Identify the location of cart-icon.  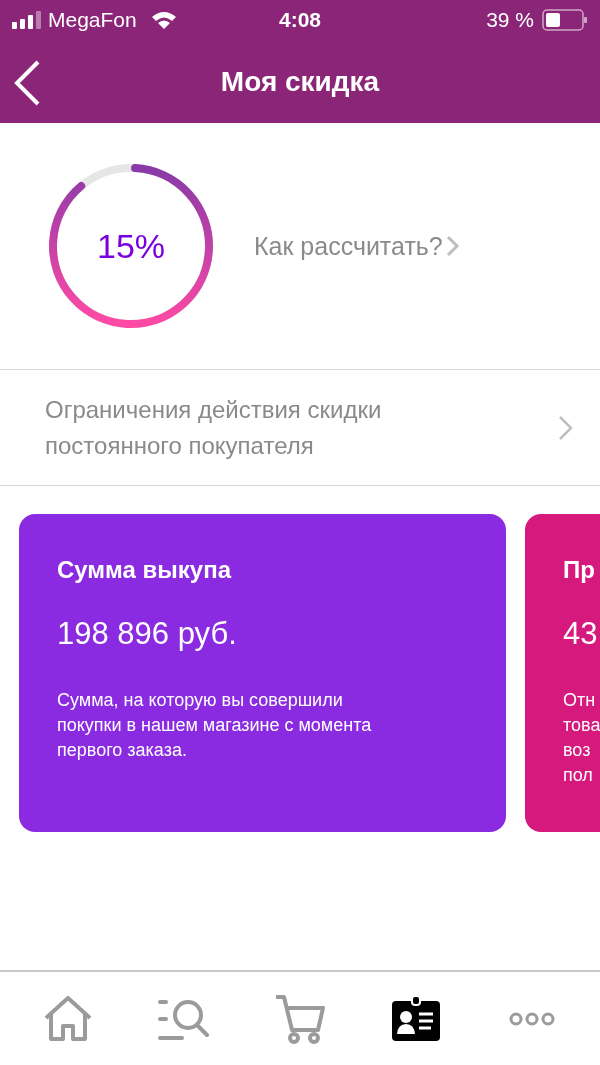
(300, 1018).